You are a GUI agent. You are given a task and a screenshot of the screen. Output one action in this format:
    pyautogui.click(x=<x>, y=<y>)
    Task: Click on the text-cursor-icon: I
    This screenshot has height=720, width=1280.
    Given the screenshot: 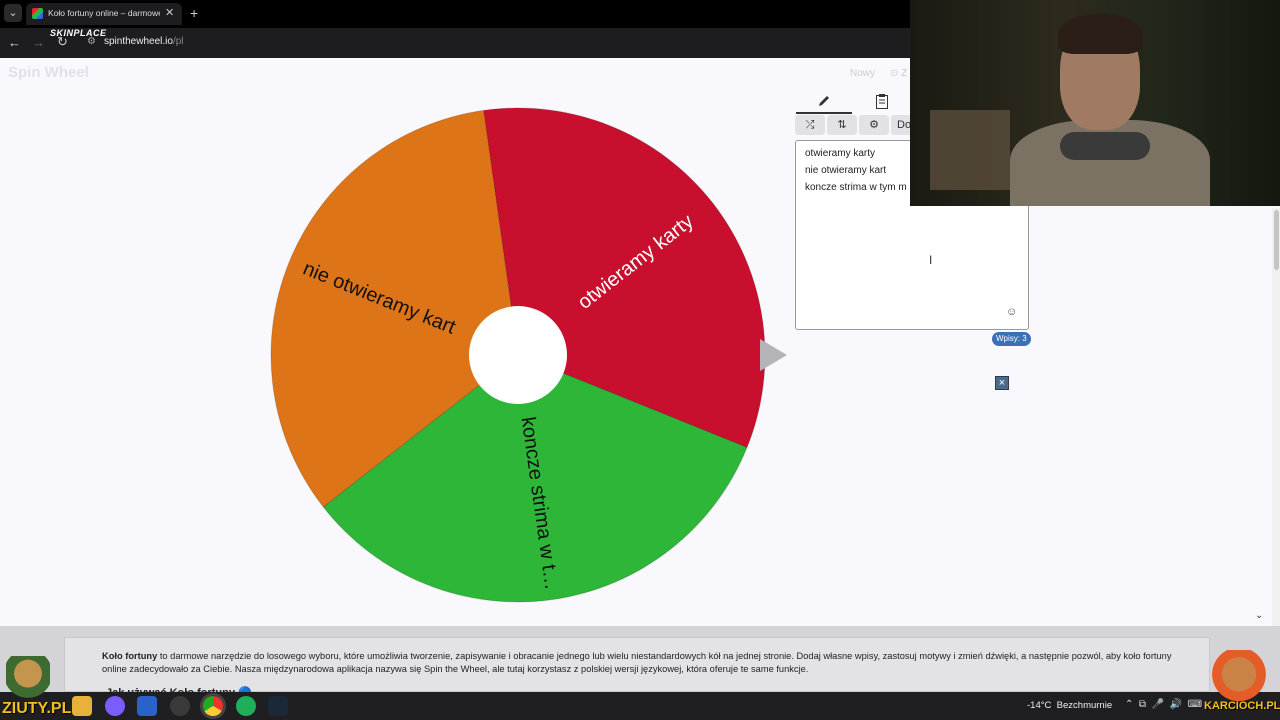 What is the action you would take?
    pyautogui.click(x=931, y=260)
    